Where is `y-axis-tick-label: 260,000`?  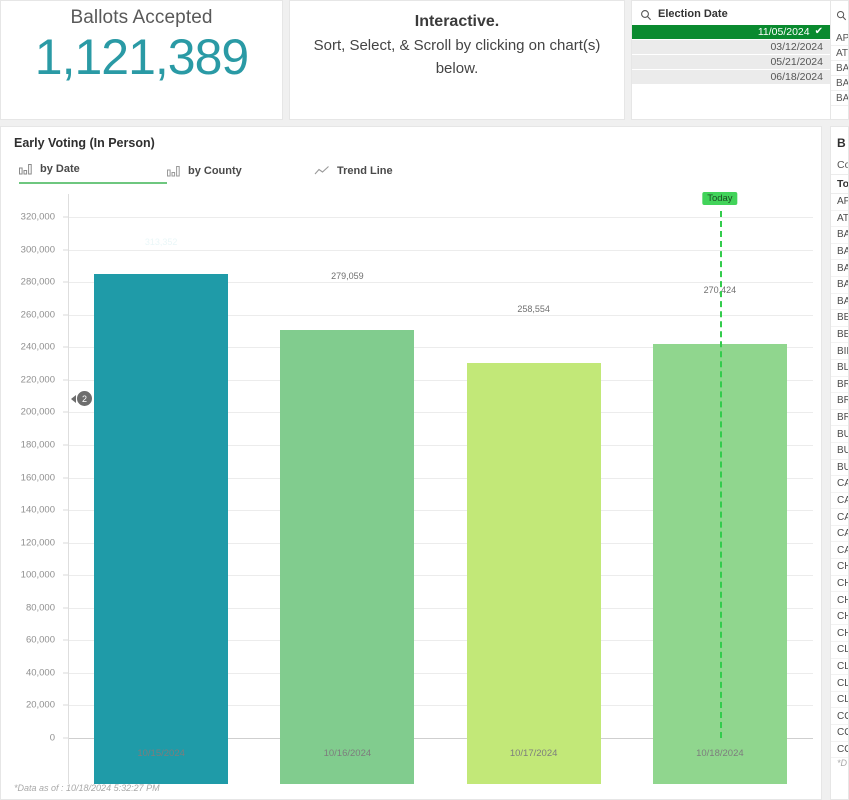 y-axis-tick-label: 260,000 is located at coordinates (37, 315).